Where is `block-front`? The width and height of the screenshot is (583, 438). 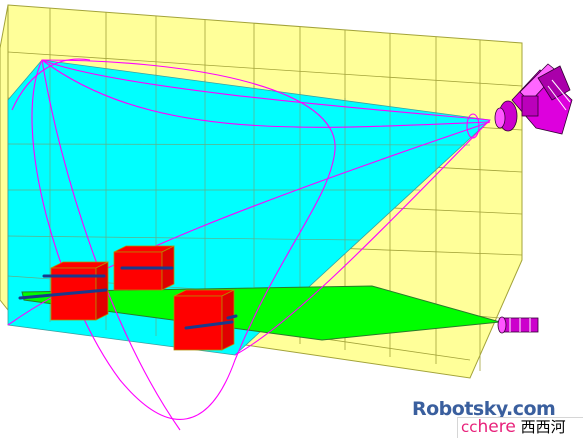
block-front is located at coordinates (204, 320).